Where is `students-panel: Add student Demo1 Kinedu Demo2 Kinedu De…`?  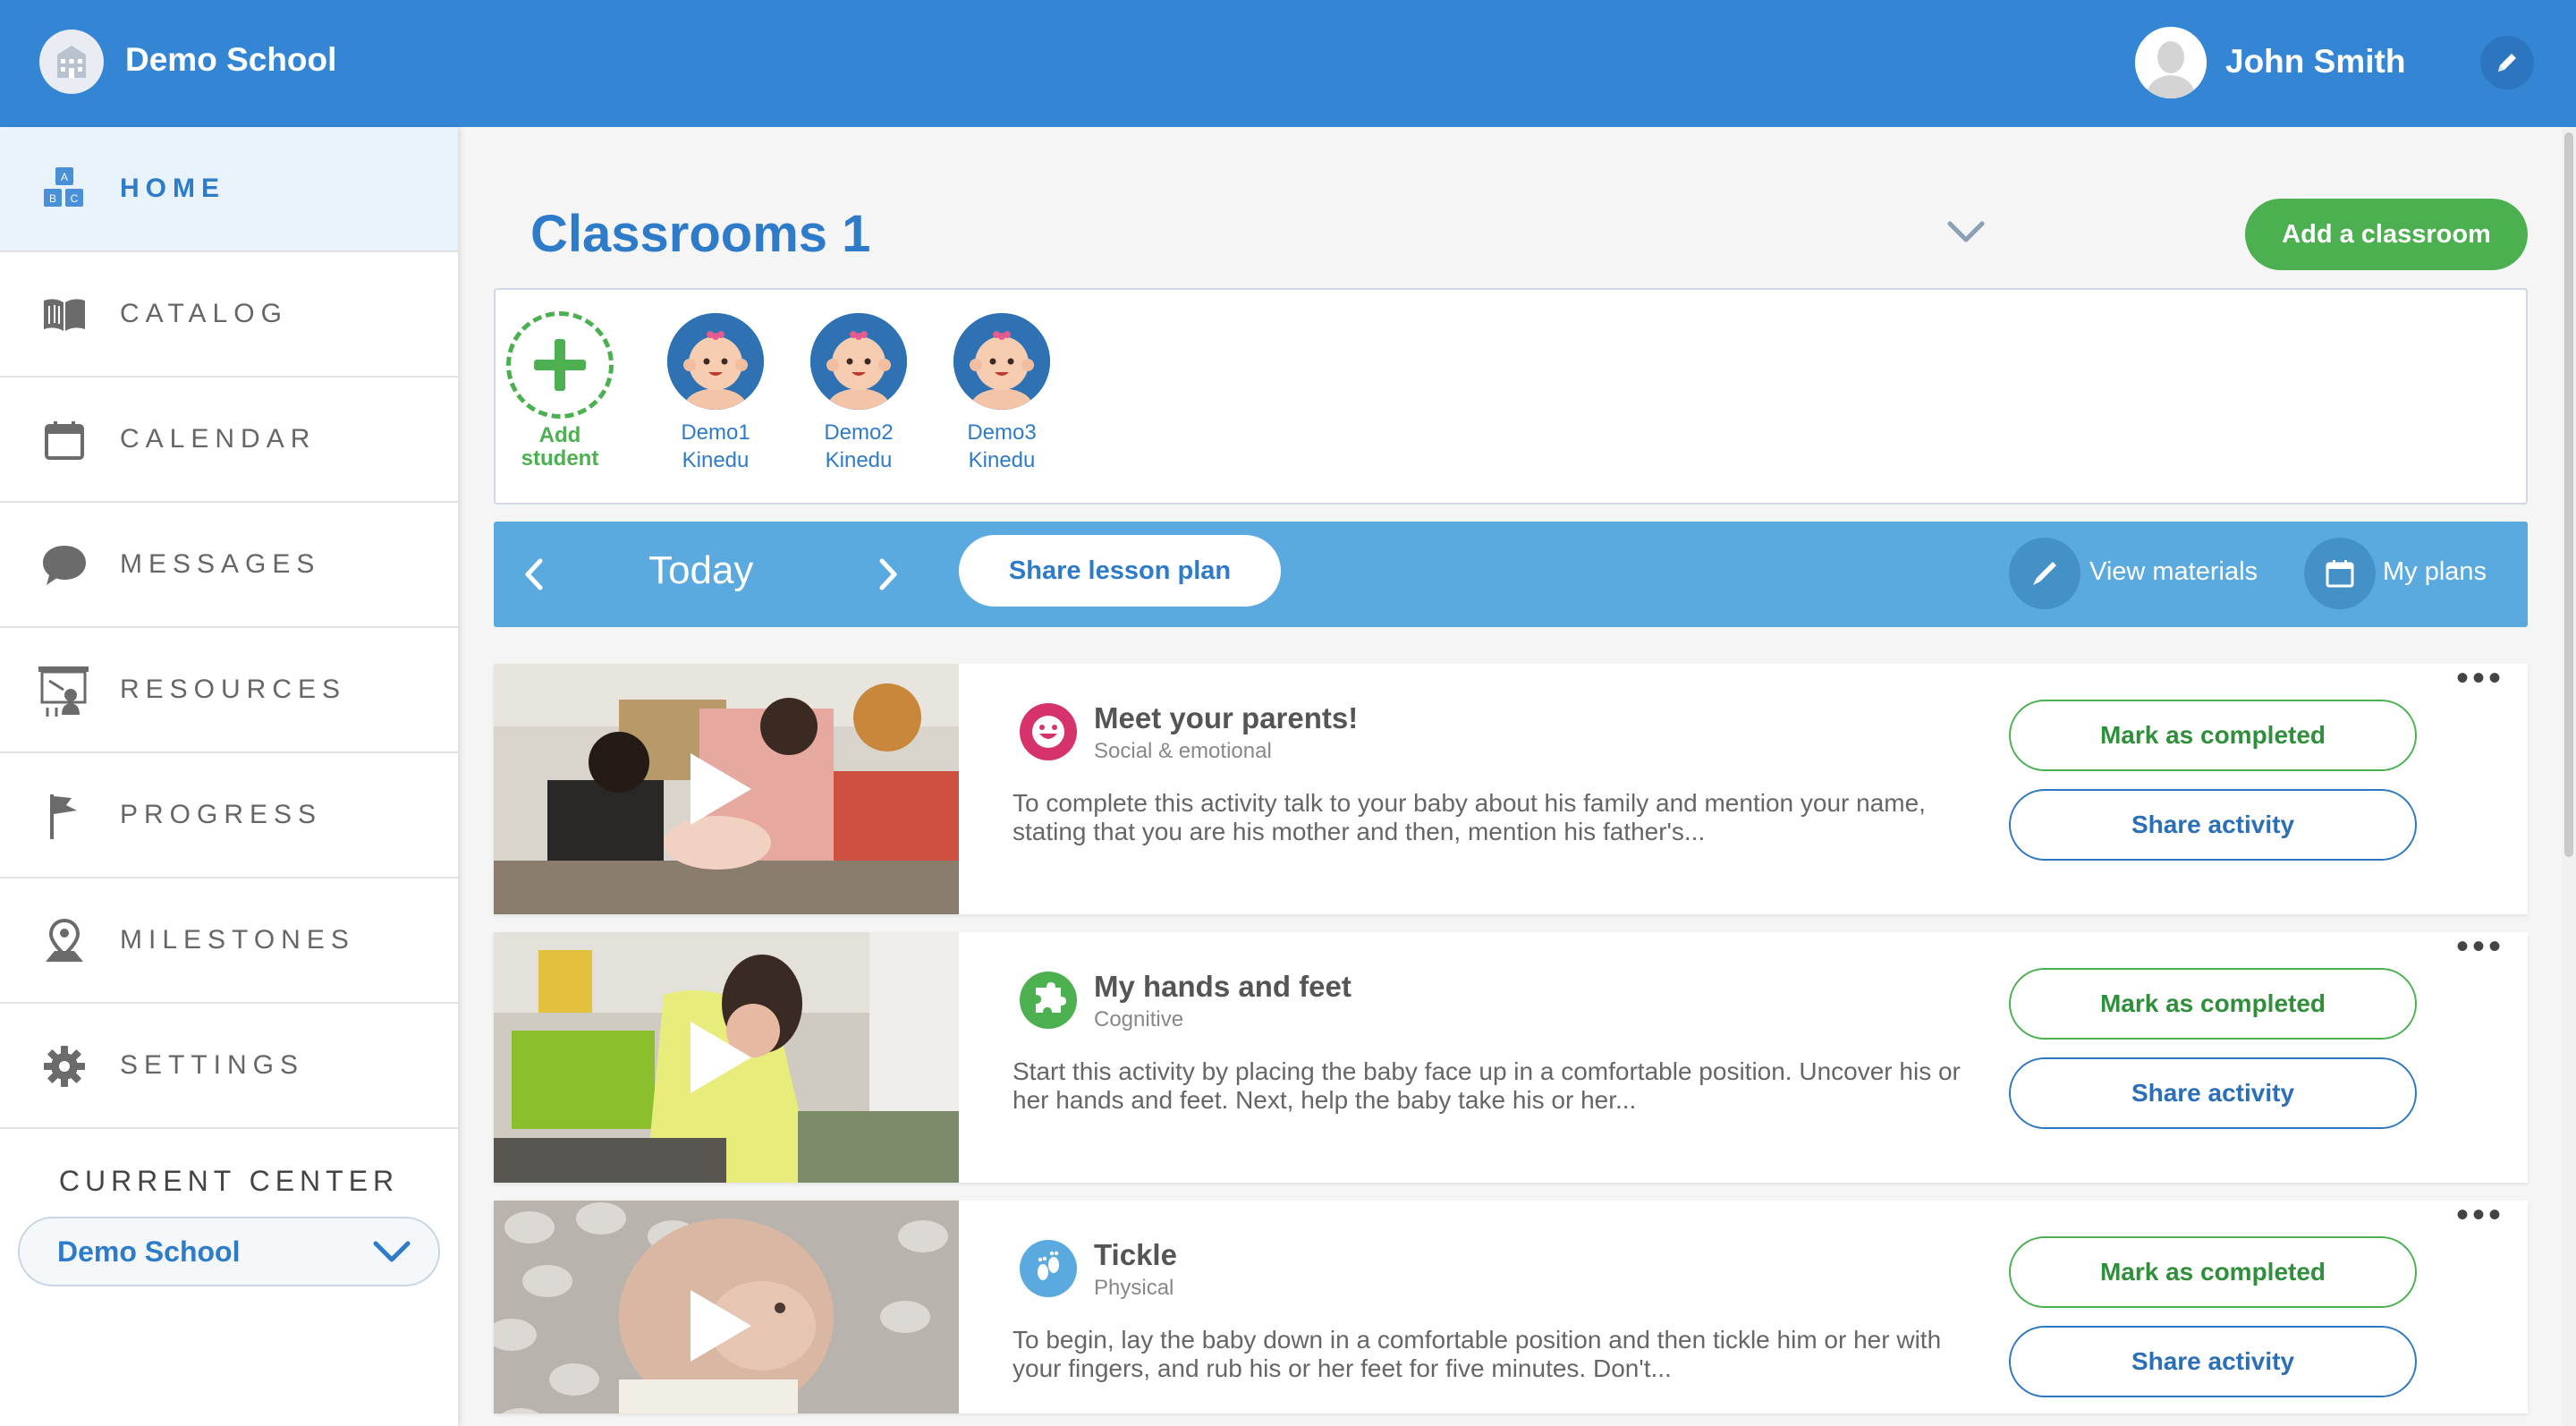 students-panel: Add student Demo1 Kinedu Demo2 Kinedu De… is located at coordinates (1511, 397).